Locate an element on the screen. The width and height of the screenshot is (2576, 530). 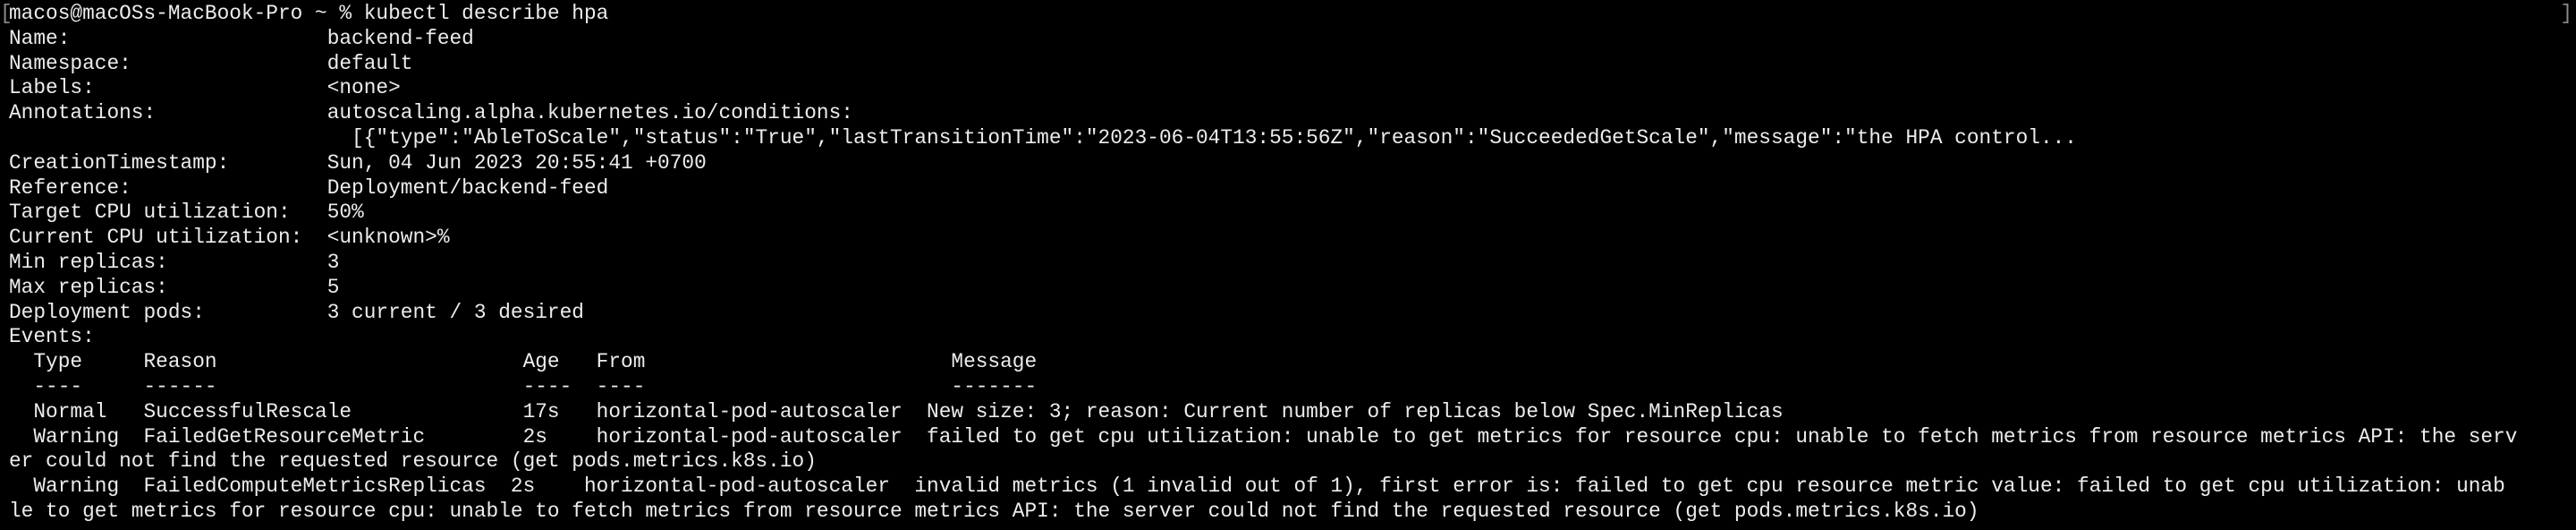
output-line-name: Name: backend-feed is located at coordinates (241, 38).